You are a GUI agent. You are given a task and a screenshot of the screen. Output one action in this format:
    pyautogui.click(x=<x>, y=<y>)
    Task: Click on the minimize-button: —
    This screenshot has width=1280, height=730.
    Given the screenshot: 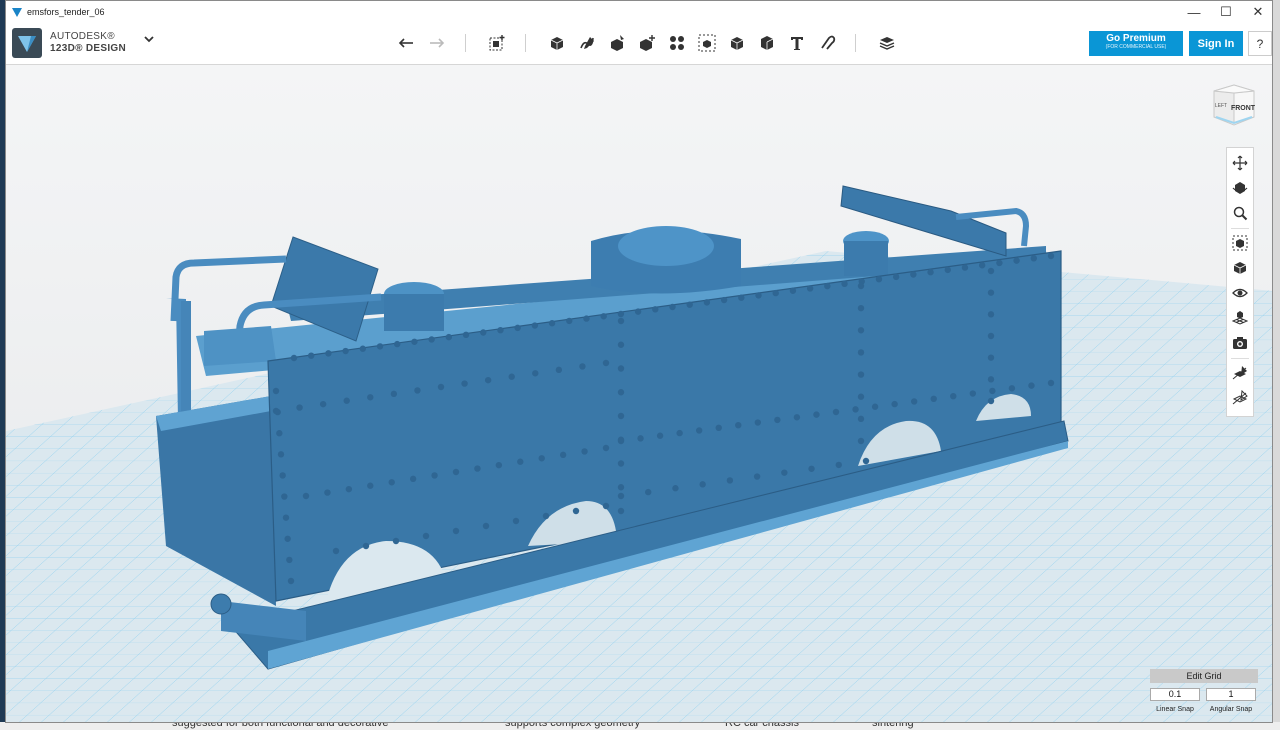 What is the action you would take?
    pyautogui.click(x=1194, y=12)
    